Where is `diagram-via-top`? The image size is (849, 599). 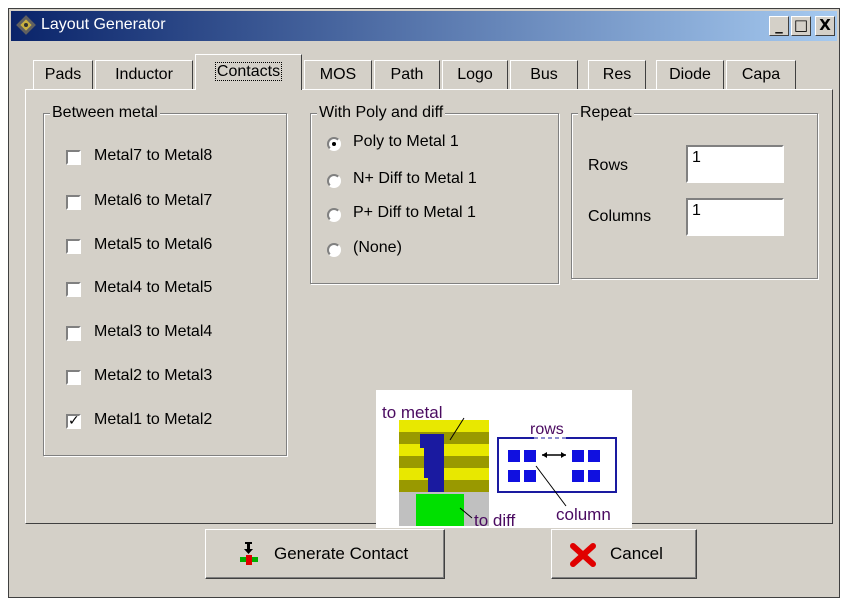 diagram-via-top is located at coordinates (432, 441).